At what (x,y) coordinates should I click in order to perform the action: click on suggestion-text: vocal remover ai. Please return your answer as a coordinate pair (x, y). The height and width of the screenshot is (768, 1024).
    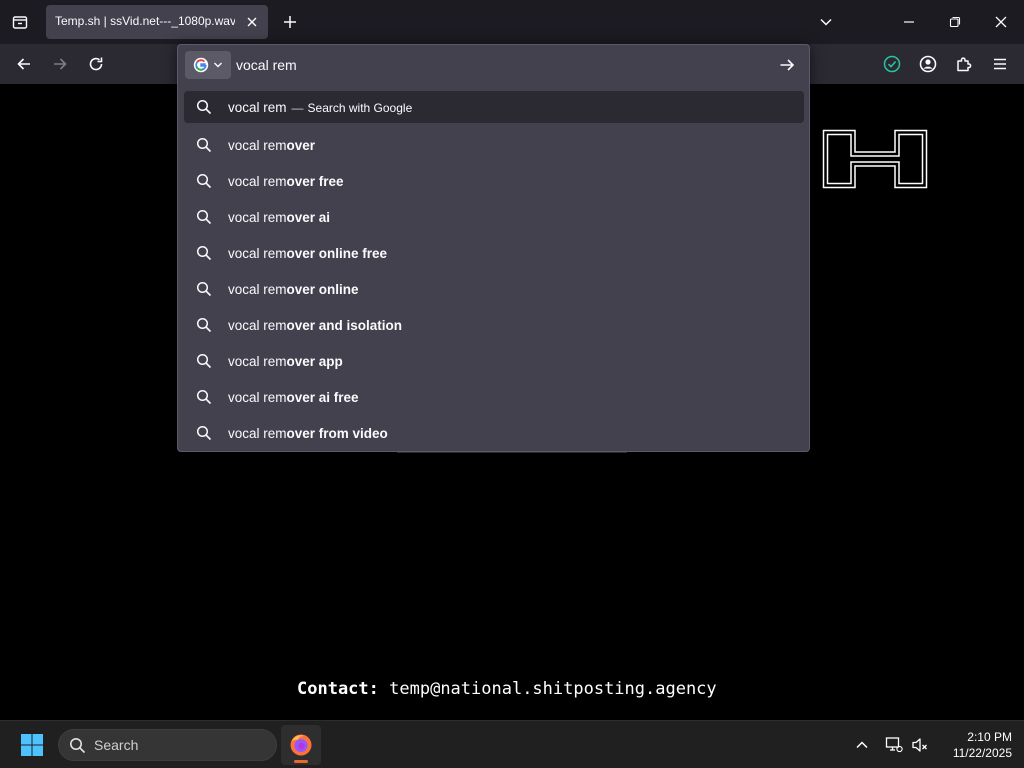
    Looking at the image, I should click on (279, 217).